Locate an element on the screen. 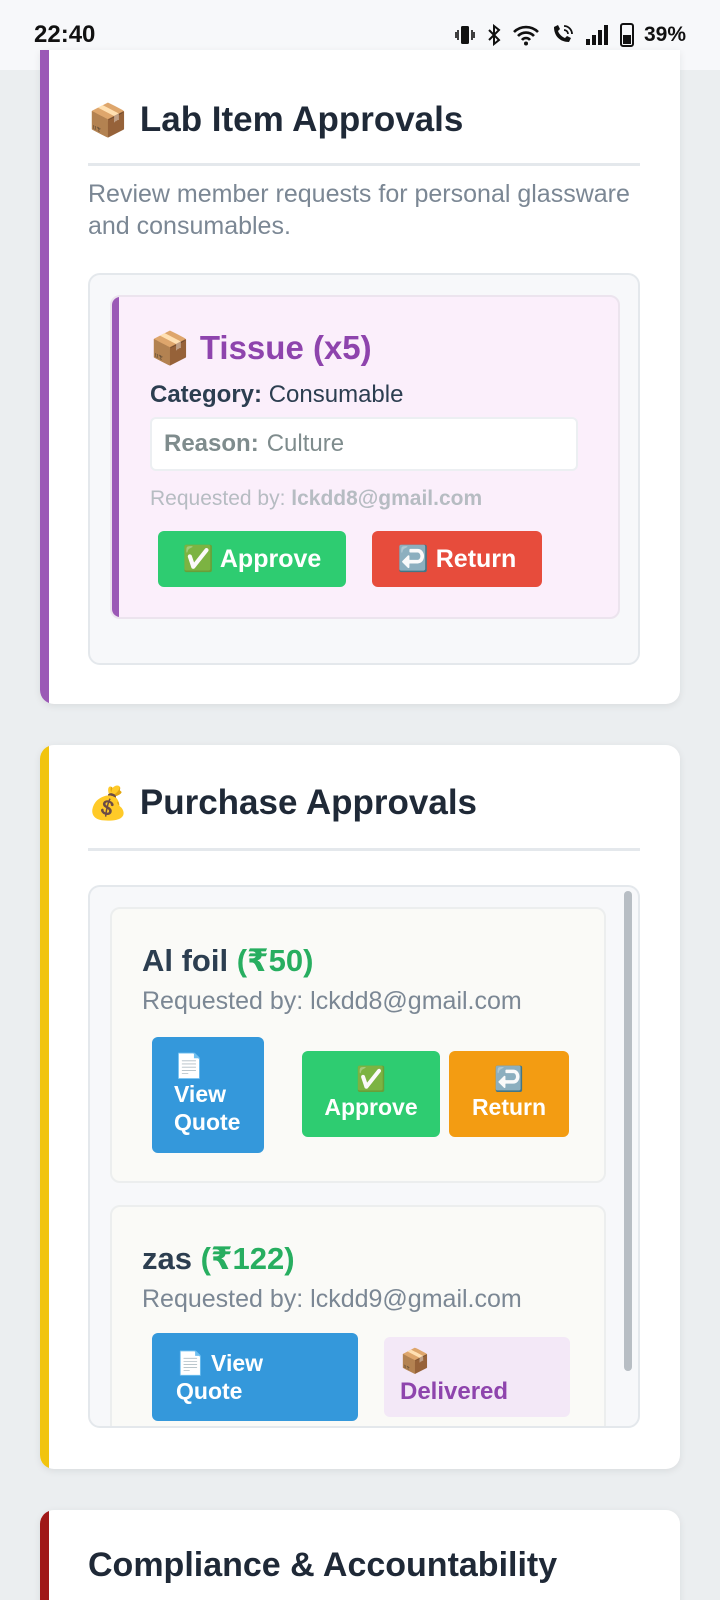 This screenshot has width=720, height=1600. compliance-section-title: Compliance & Accountability is located at coordinates (323, 1565).